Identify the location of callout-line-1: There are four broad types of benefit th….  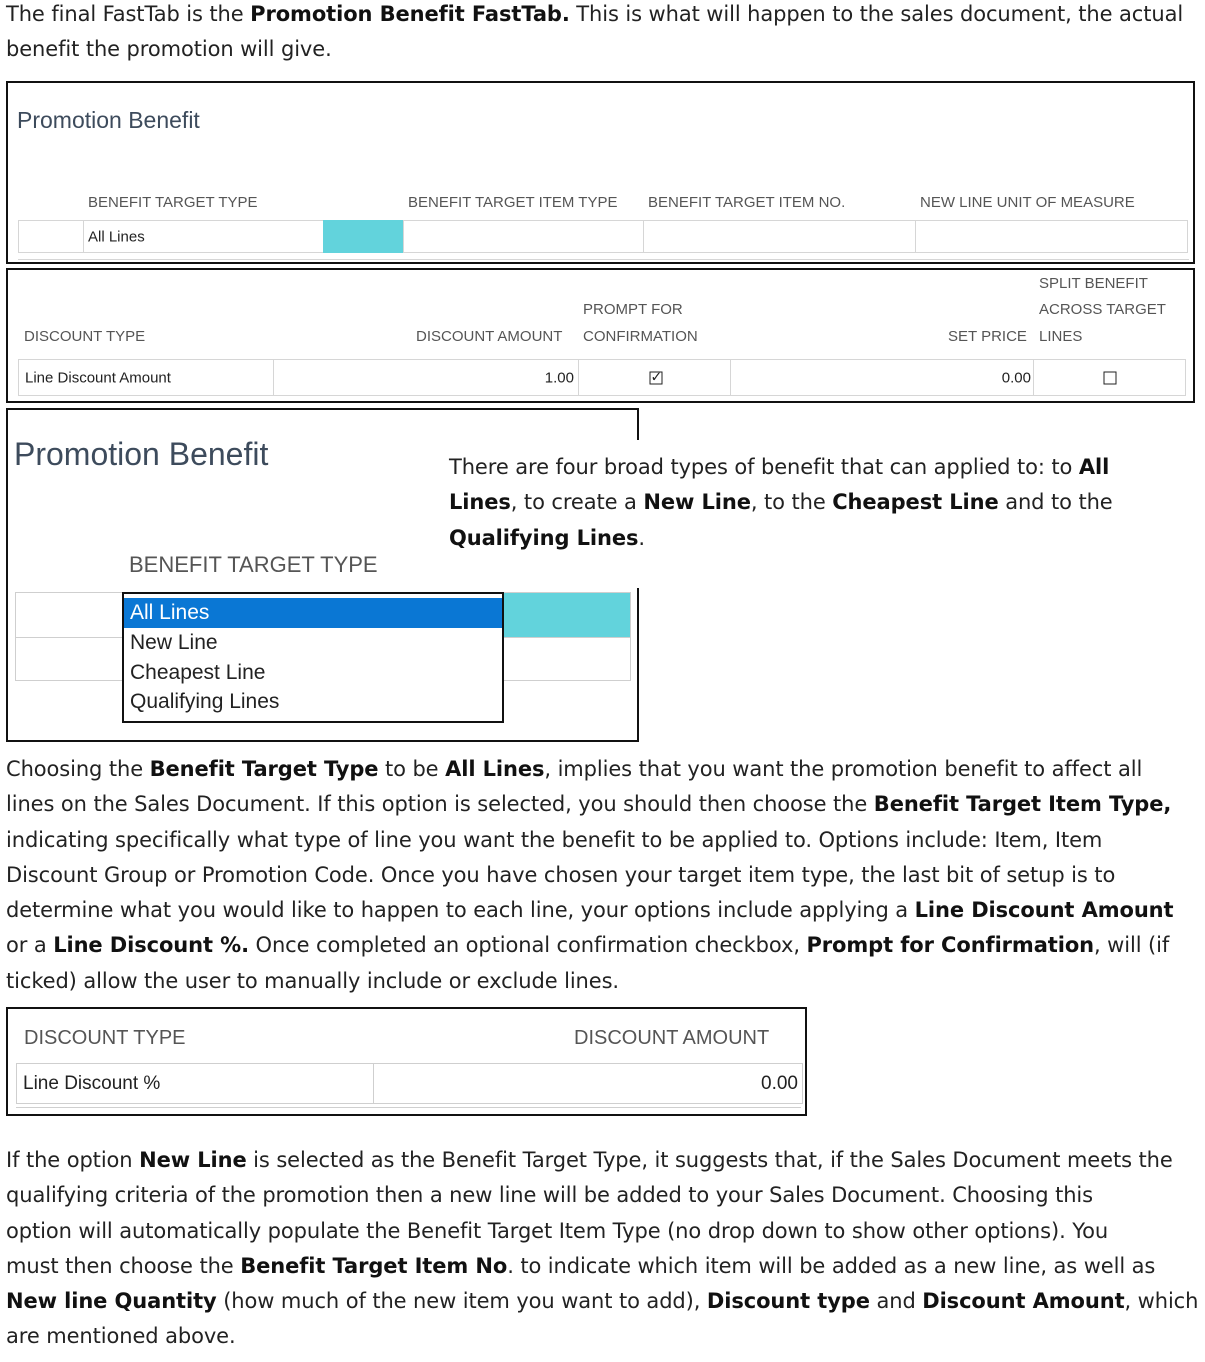
(809, 467).